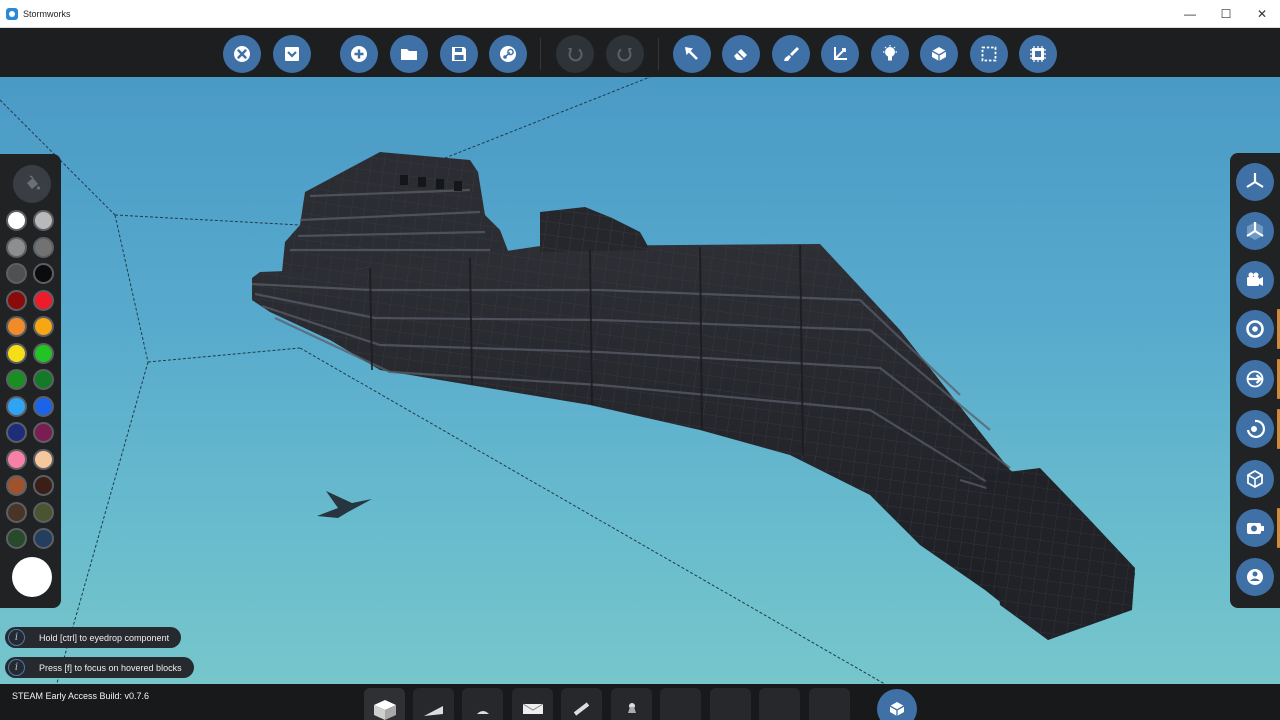  I want to click on tri-axis-solid-icon, so click(1255, 231).